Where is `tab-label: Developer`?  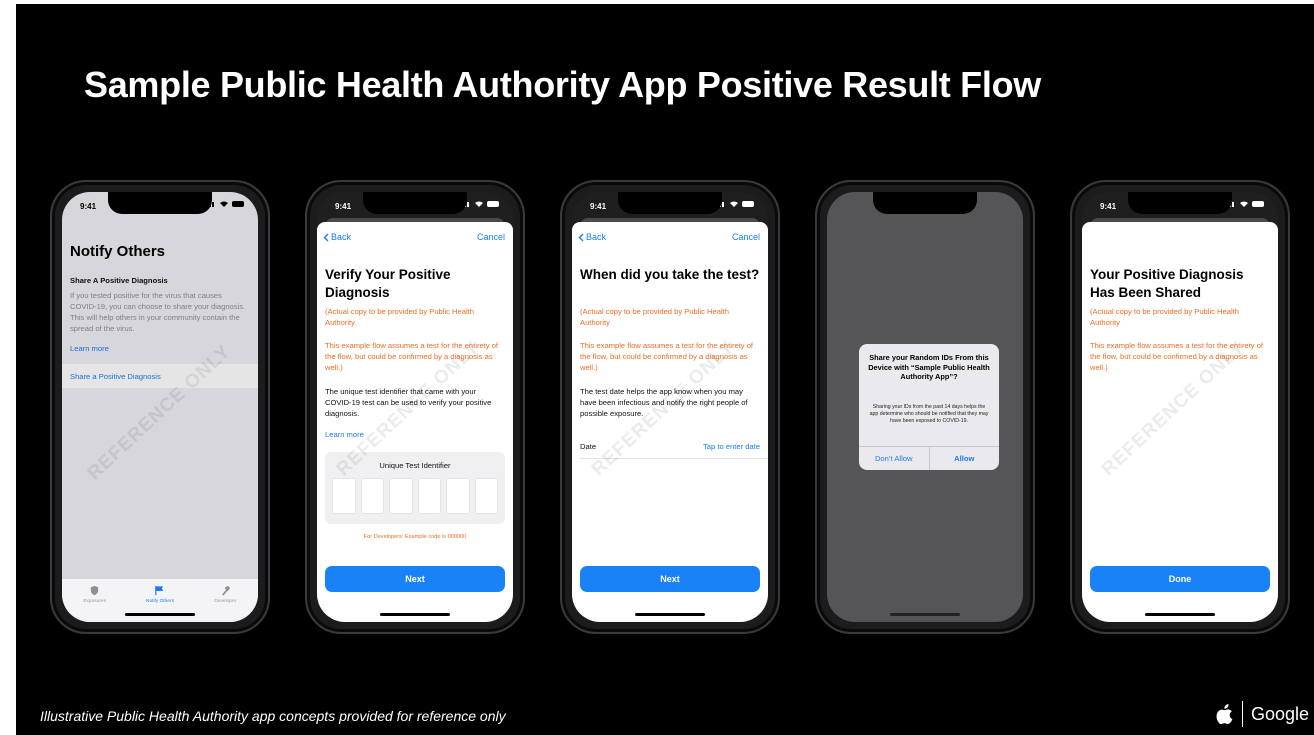
tab-label: Developer is located at coordinates (225, 601).